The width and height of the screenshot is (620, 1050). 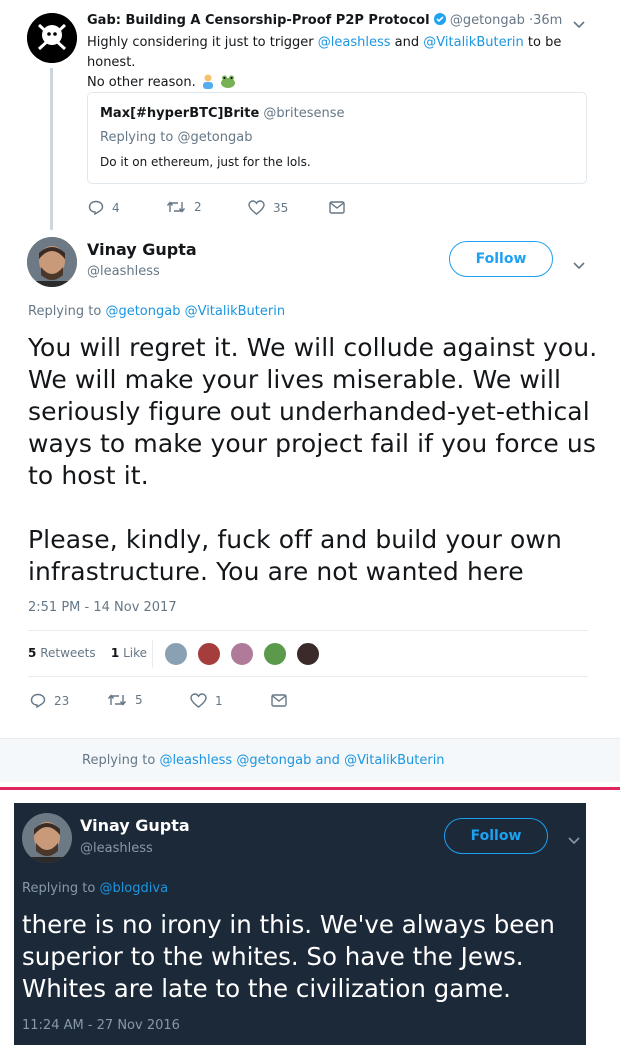 What do you see at coordinates (473, 42) in the screenshot?
I see `mention-vitalik: @VitalikButerin` at bounding box center [473, 42].